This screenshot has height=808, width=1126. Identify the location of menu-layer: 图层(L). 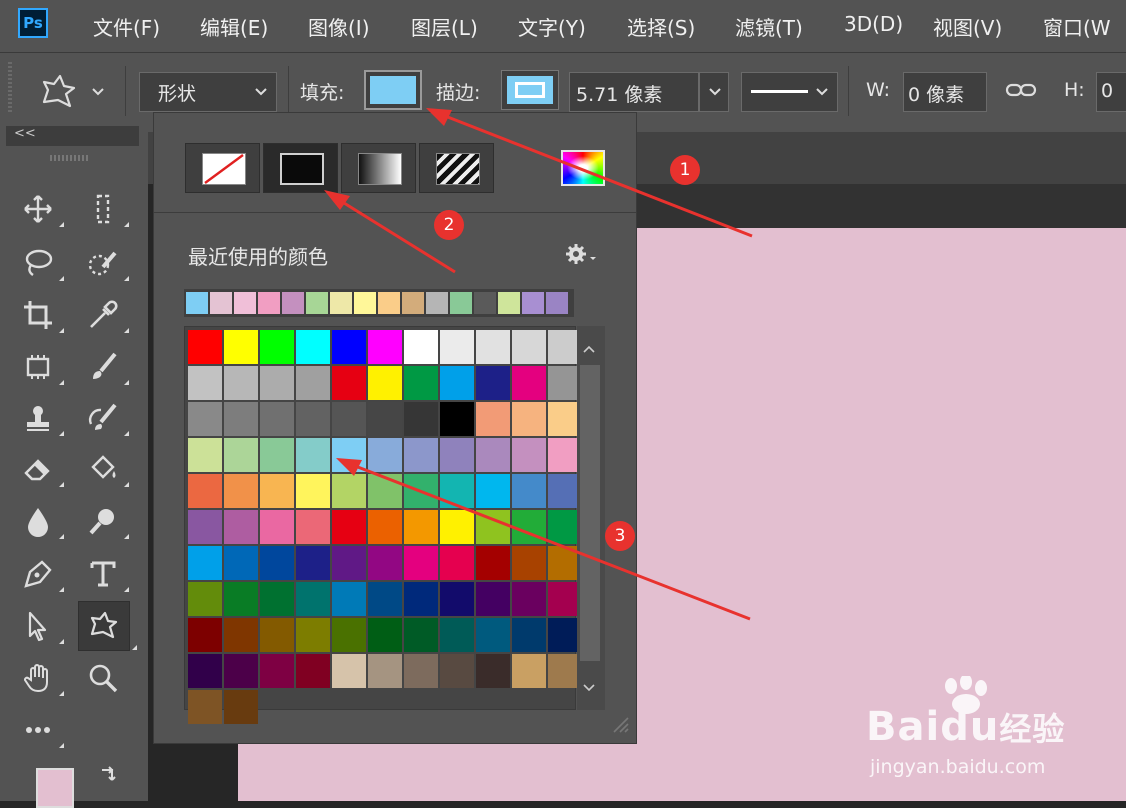
(444, 26).